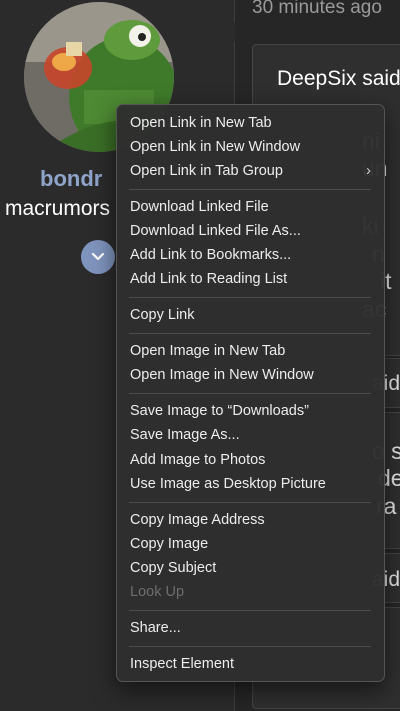 The height and width of the screenshot is (711, 400). I want to click on menu-item-open-link-tab-group: Open Link in Tab Group ›, so click(252, 171).